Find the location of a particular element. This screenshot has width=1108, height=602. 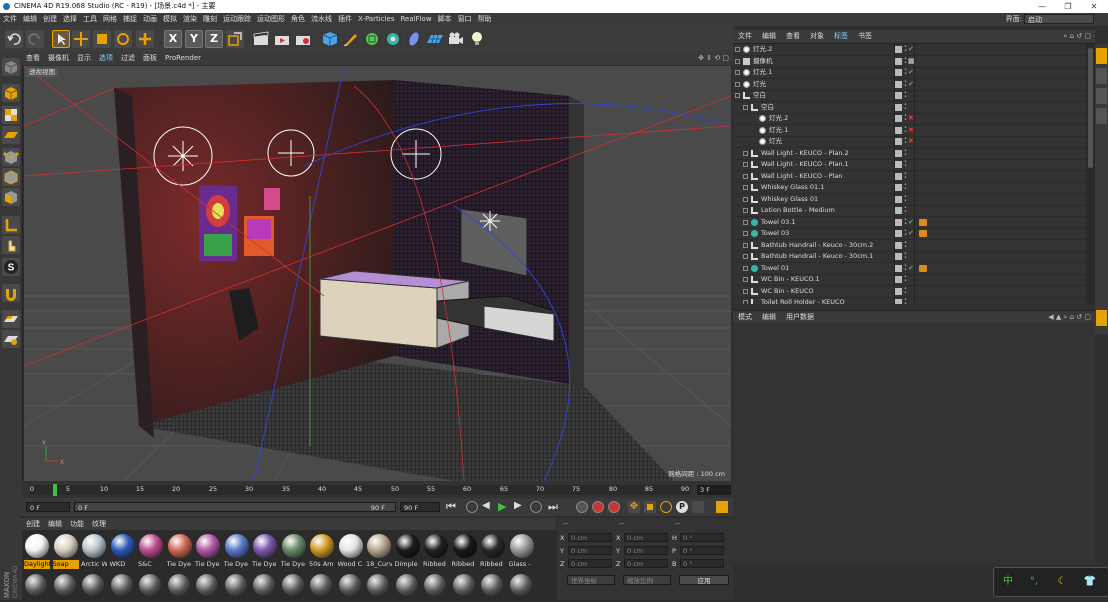

material-swatch: Soap is located at coordinates (65, 551).